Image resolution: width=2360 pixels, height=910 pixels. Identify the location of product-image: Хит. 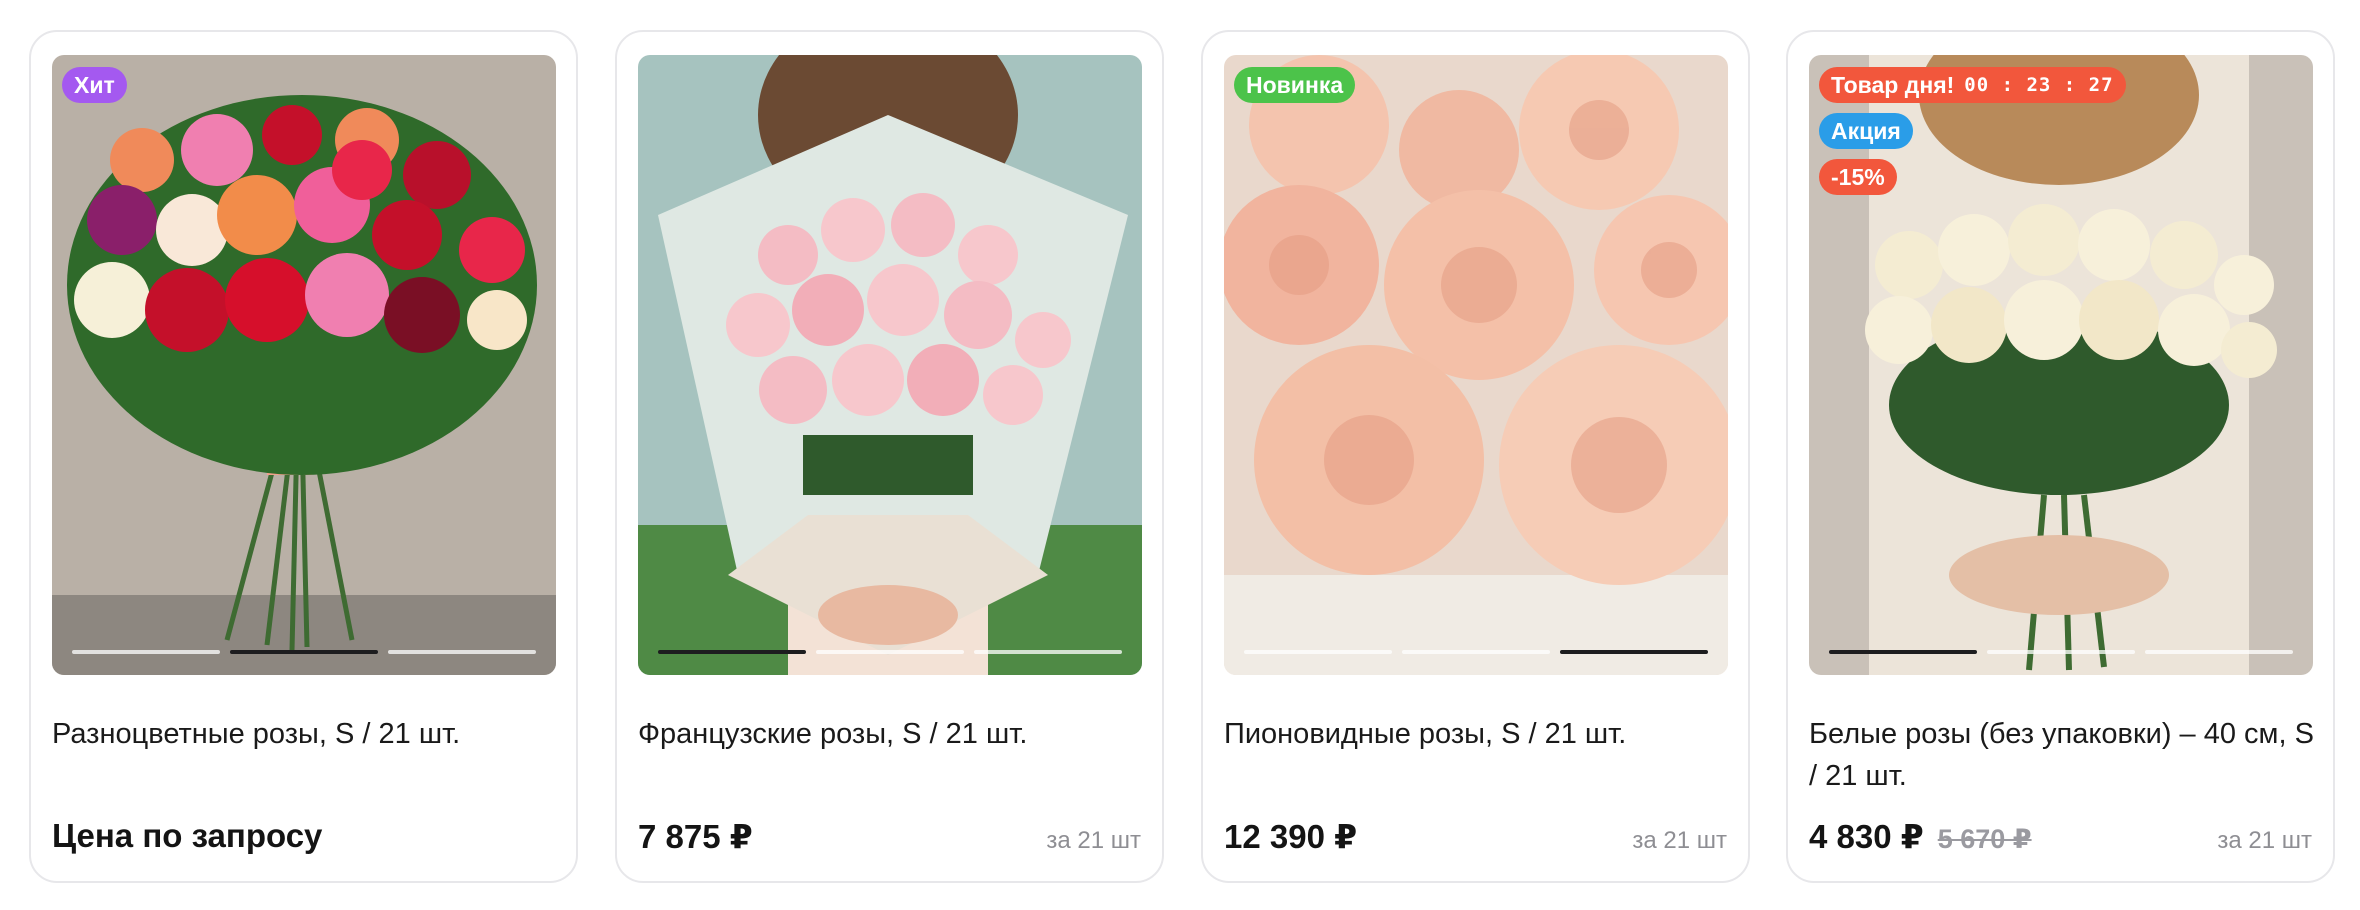
(304, 365).